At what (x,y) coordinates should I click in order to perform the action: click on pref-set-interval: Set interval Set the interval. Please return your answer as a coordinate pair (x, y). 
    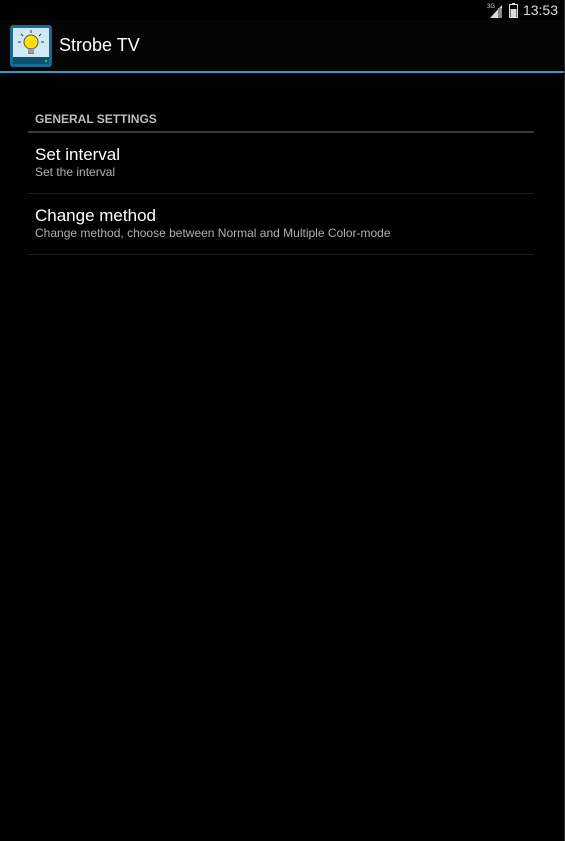
    Looking at the image, I should click on (281, 163).